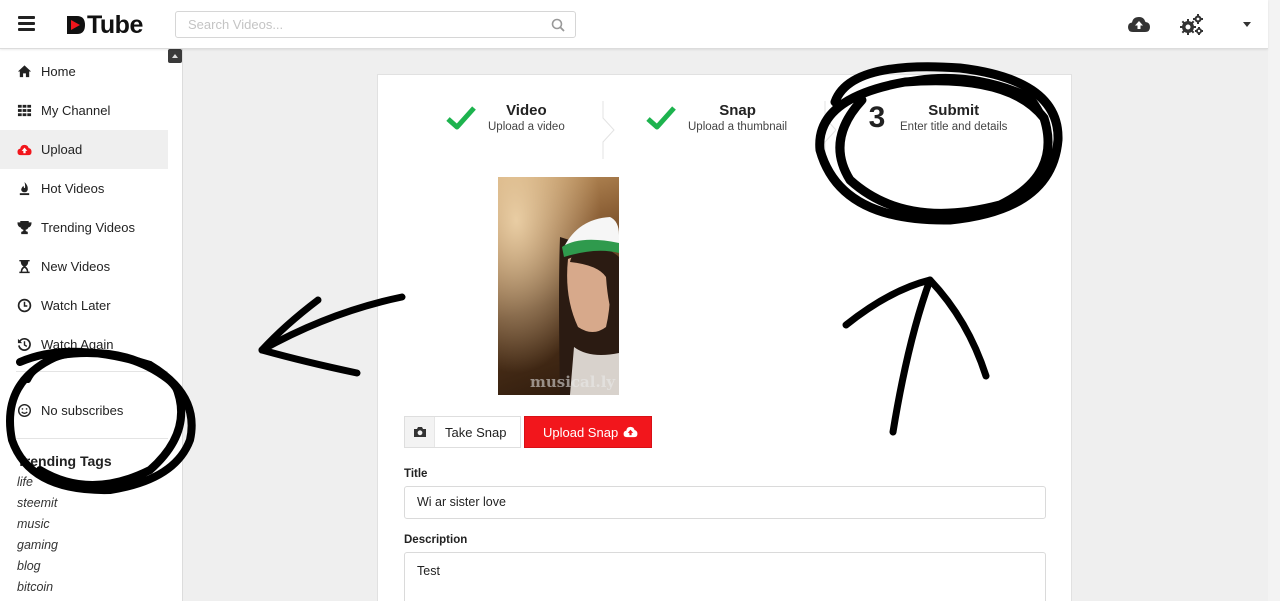 The width and height of the screenshot is (1280, 601). I want to click on tag-link: music, so click(33, 524).